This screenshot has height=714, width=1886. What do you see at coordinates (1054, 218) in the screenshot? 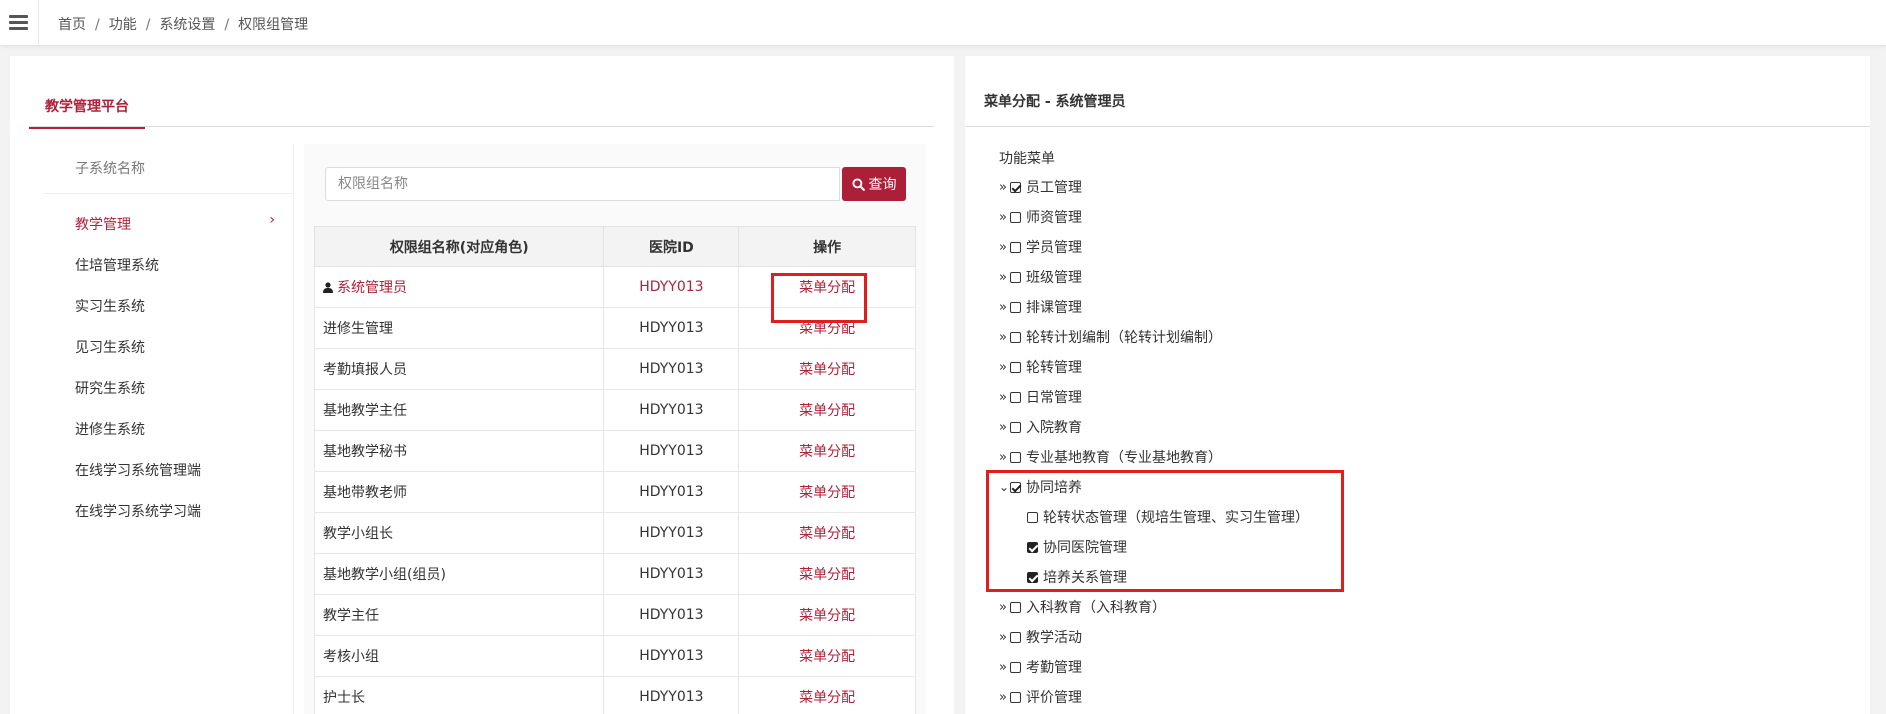
I see `menu-item-label: 师资管理` at bounding box center [1054, 218].